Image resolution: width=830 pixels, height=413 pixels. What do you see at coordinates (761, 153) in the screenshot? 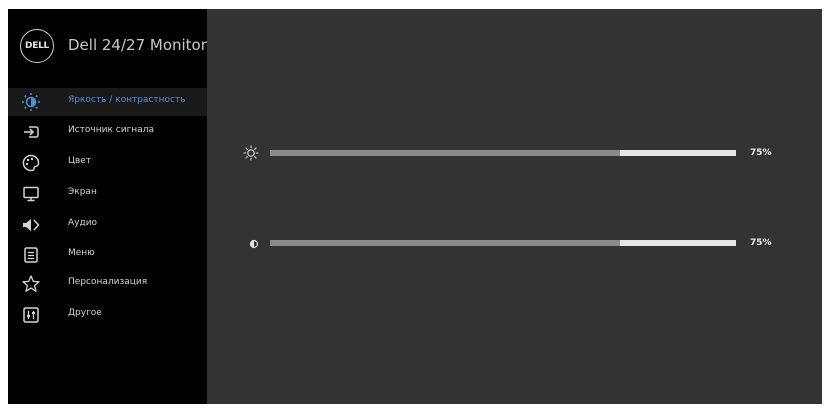
I see `brightness-value: 75%` at bounding box center [761, 153].